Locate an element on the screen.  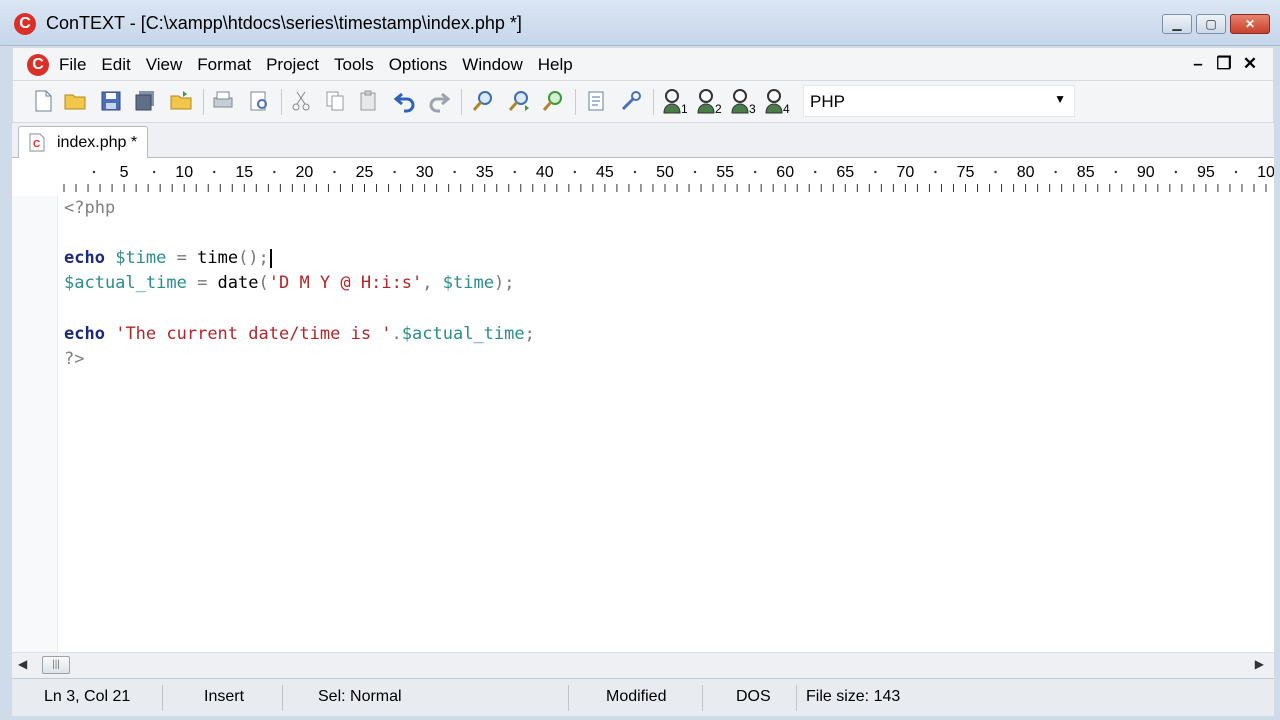
minimize-button: ▁ is located at coordinates (1177, 24).